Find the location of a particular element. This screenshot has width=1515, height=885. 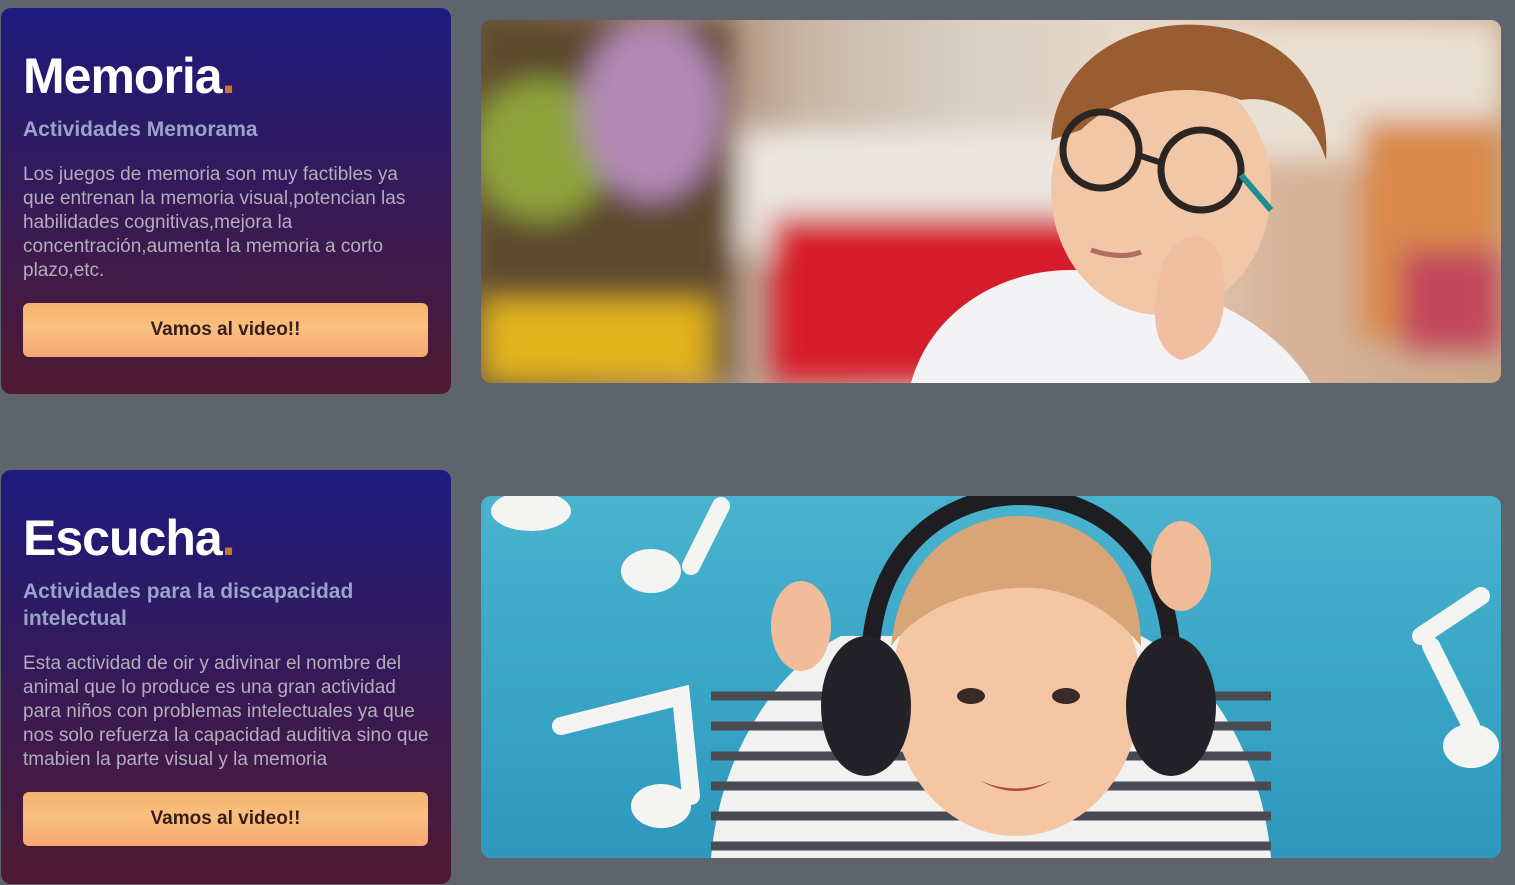

memoria-title: Memoria. is located at coordinates (129, 76).